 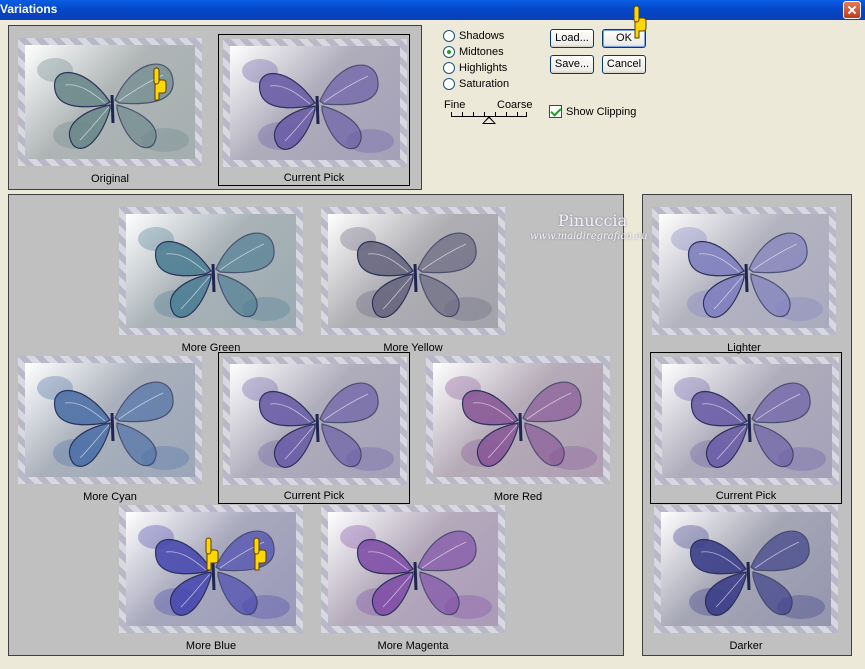 I want to click on thumb-more-cyan: More Cyan, so click(x=110, y=428).